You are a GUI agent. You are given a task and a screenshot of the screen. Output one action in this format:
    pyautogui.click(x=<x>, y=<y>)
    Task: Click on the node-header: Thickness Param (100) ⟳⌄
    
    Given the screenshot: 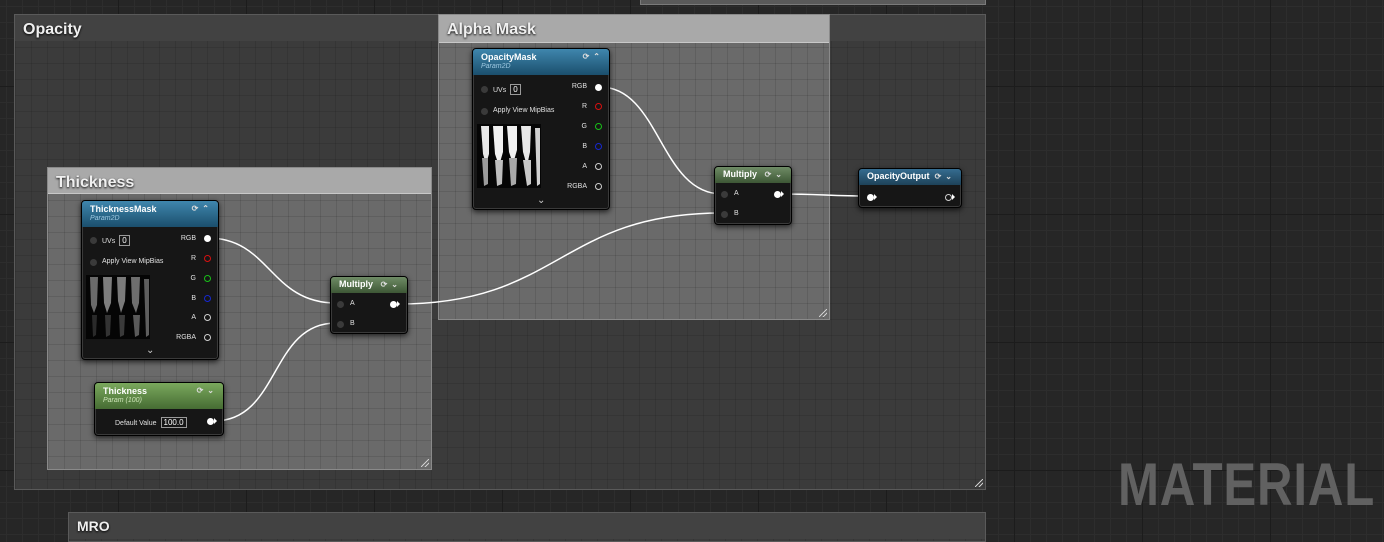 What is the action you would take?
    pyautogui.click(x=159, y=396)
    